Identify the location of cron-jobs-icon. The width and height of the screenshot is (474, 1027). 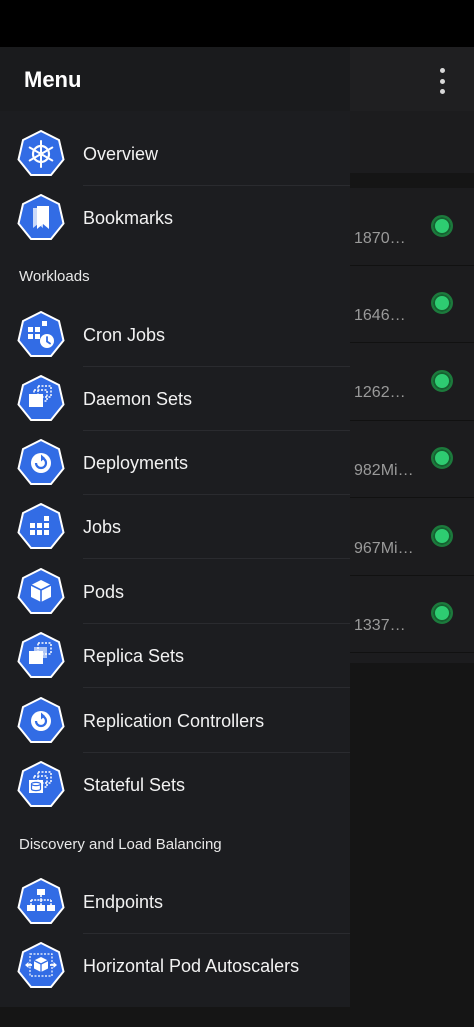
(41, 334).